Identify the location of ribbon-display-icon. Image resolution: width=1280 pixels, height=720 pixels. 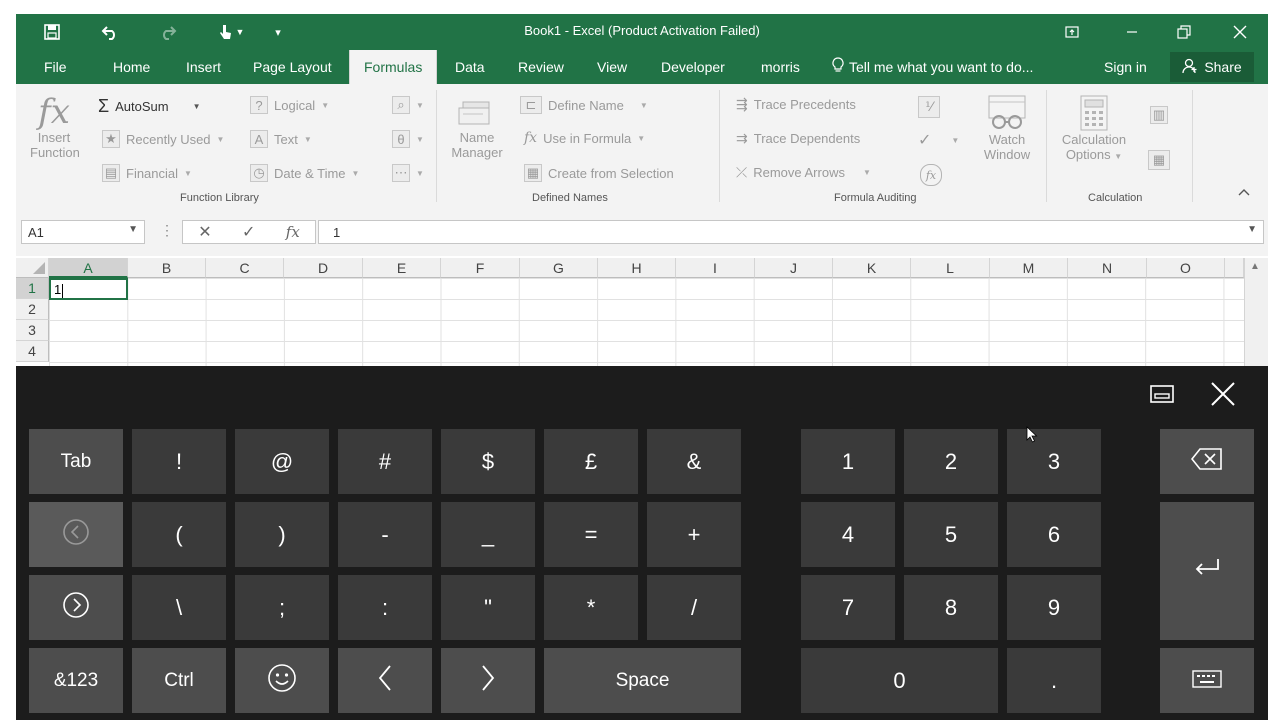
(1072, 32).